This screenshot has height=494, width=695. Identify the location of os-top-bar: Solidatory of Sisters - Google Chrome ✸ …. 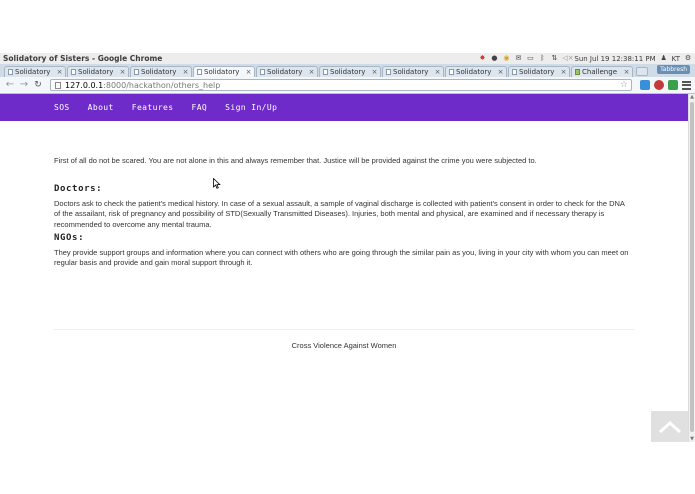
(347, 58).